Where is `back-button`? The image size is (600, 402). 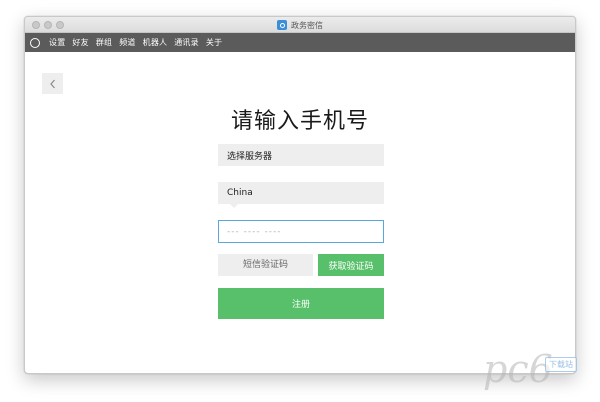 back-button is located at coordinates (52, 83).